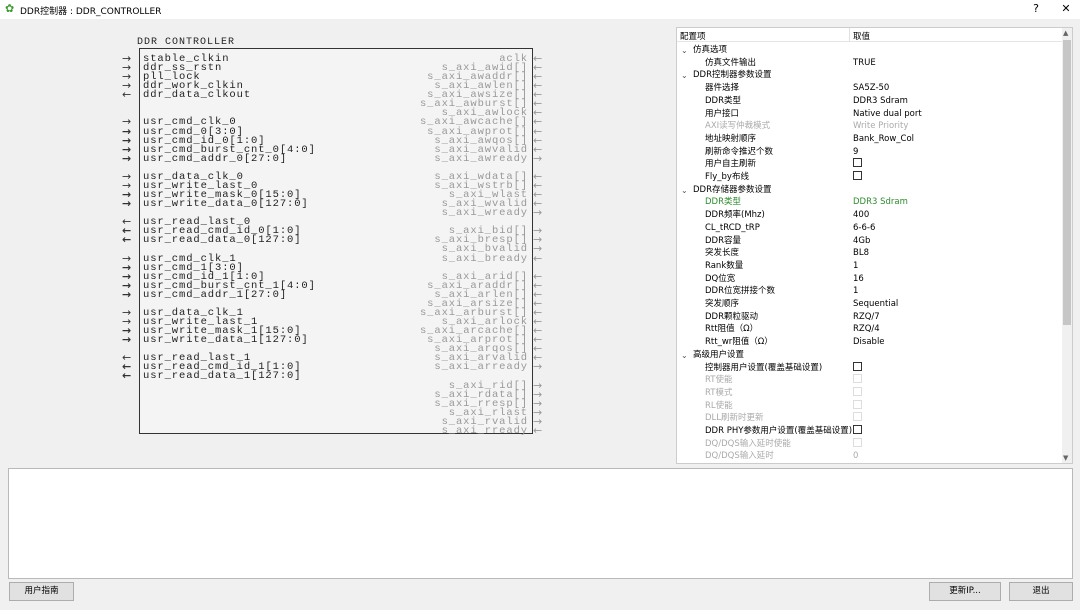  I want to click on config-row: AXI读写仲裁模式 Write Priority, so click(869, 126).